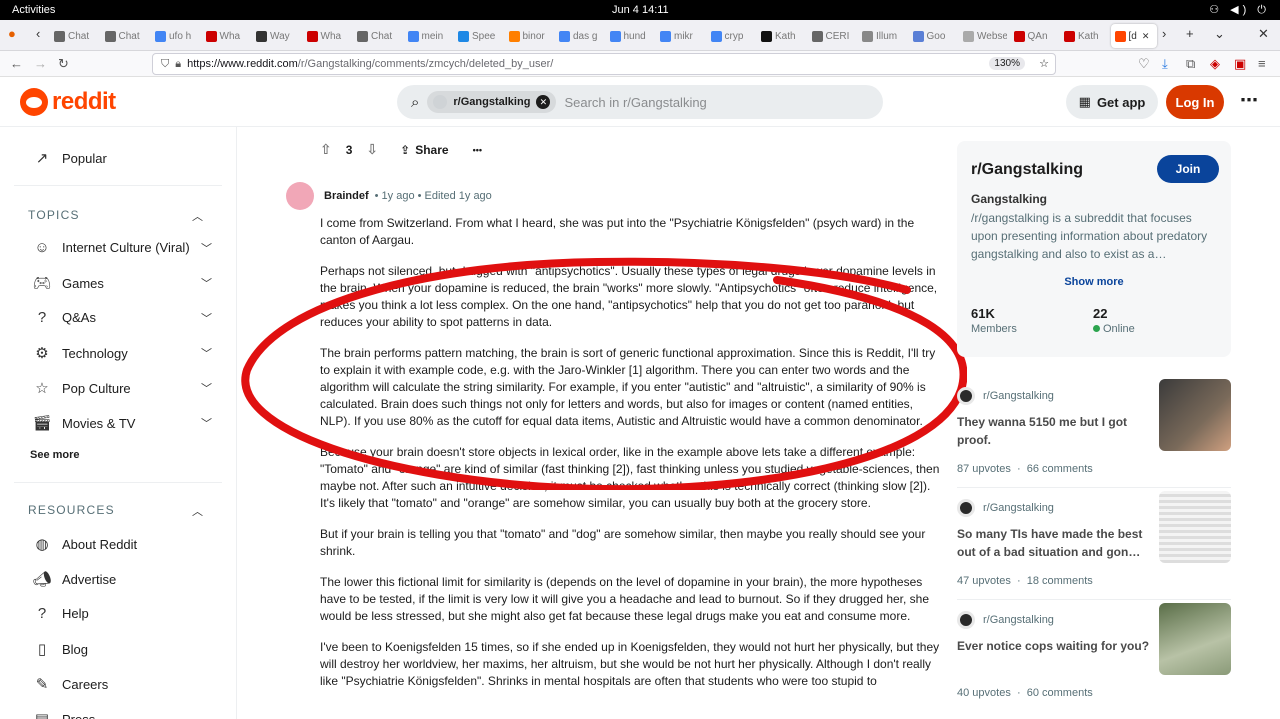 Image resolution: width=1280 pixels, height=719 pixels. I want to click on browser-tab: Spee, so click(478, 36).